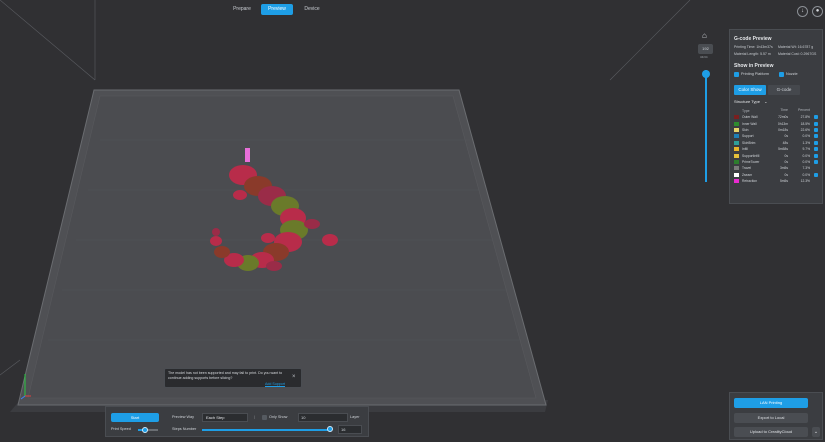 This screenshot has height=442, width=825. What do you see at coordinates (806, 168) in the screenshot?
I see `row-percent: 7.3%` at bounding box center [806, 168].